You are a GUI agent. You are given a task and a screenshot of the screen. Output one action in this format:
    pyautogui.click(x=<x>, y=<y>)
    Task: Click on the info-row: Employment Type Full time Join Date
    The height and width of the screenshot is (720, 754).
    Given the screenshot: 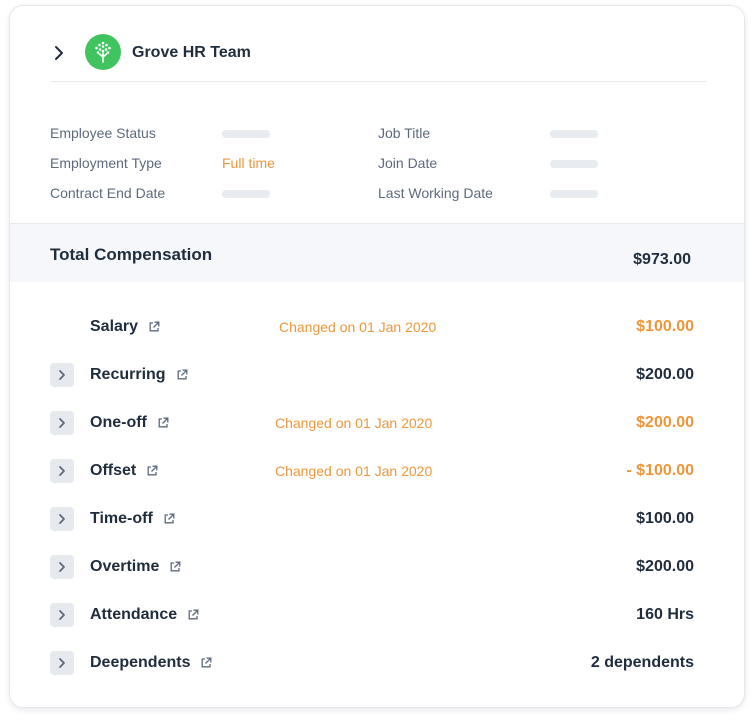 What is the action you would take?
    pyautogui.click(x=380, y=163)
    